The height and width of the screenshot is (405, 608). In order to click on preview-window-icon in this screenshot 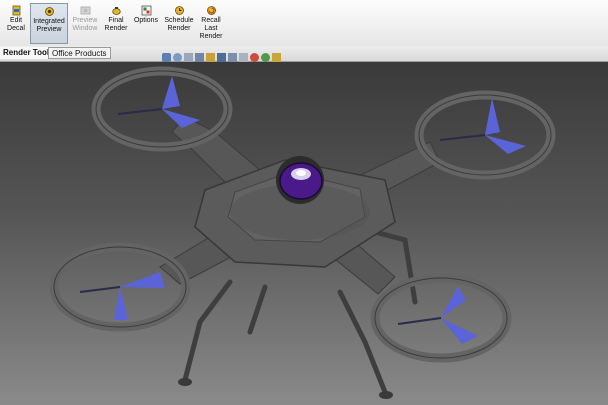, I will do `click(85, 10)`.